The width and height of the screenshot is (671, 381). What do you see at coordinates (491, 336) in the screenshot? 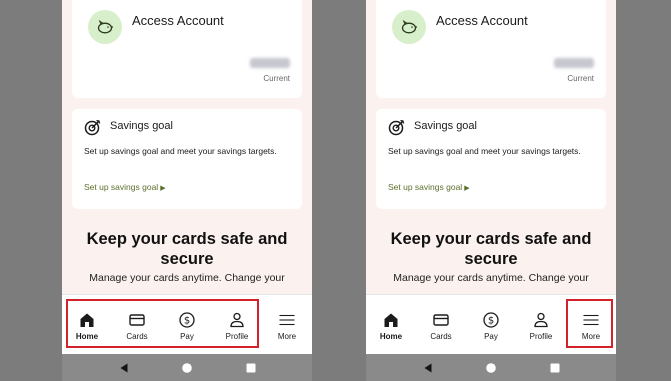
I see `nav-pay-label: Pay` at bounding box center [491, 336].